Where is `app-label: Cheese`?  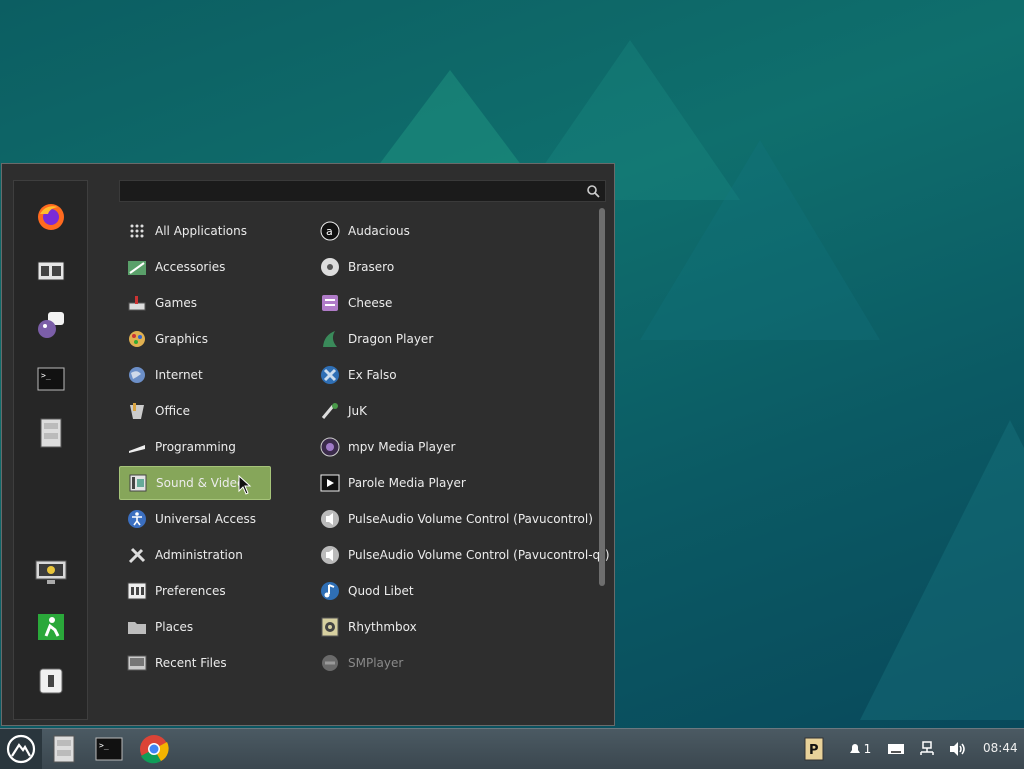
app-label: Cheese is located at coordinates (370, 303).